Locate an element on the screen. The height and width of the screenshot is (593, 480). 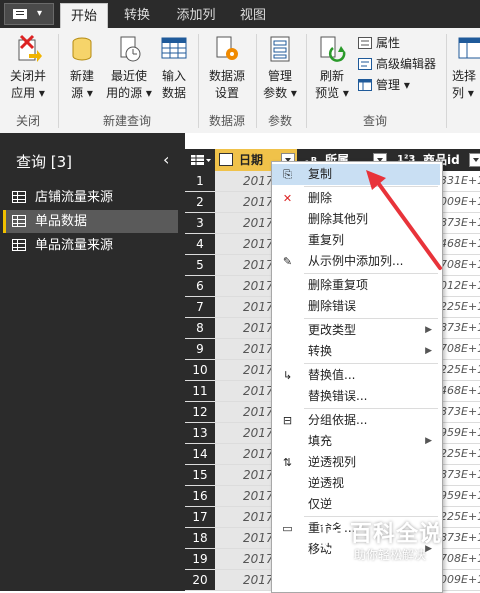
watermark-subtitle: 助你轻松解决 is located at coordinates (390, 555).